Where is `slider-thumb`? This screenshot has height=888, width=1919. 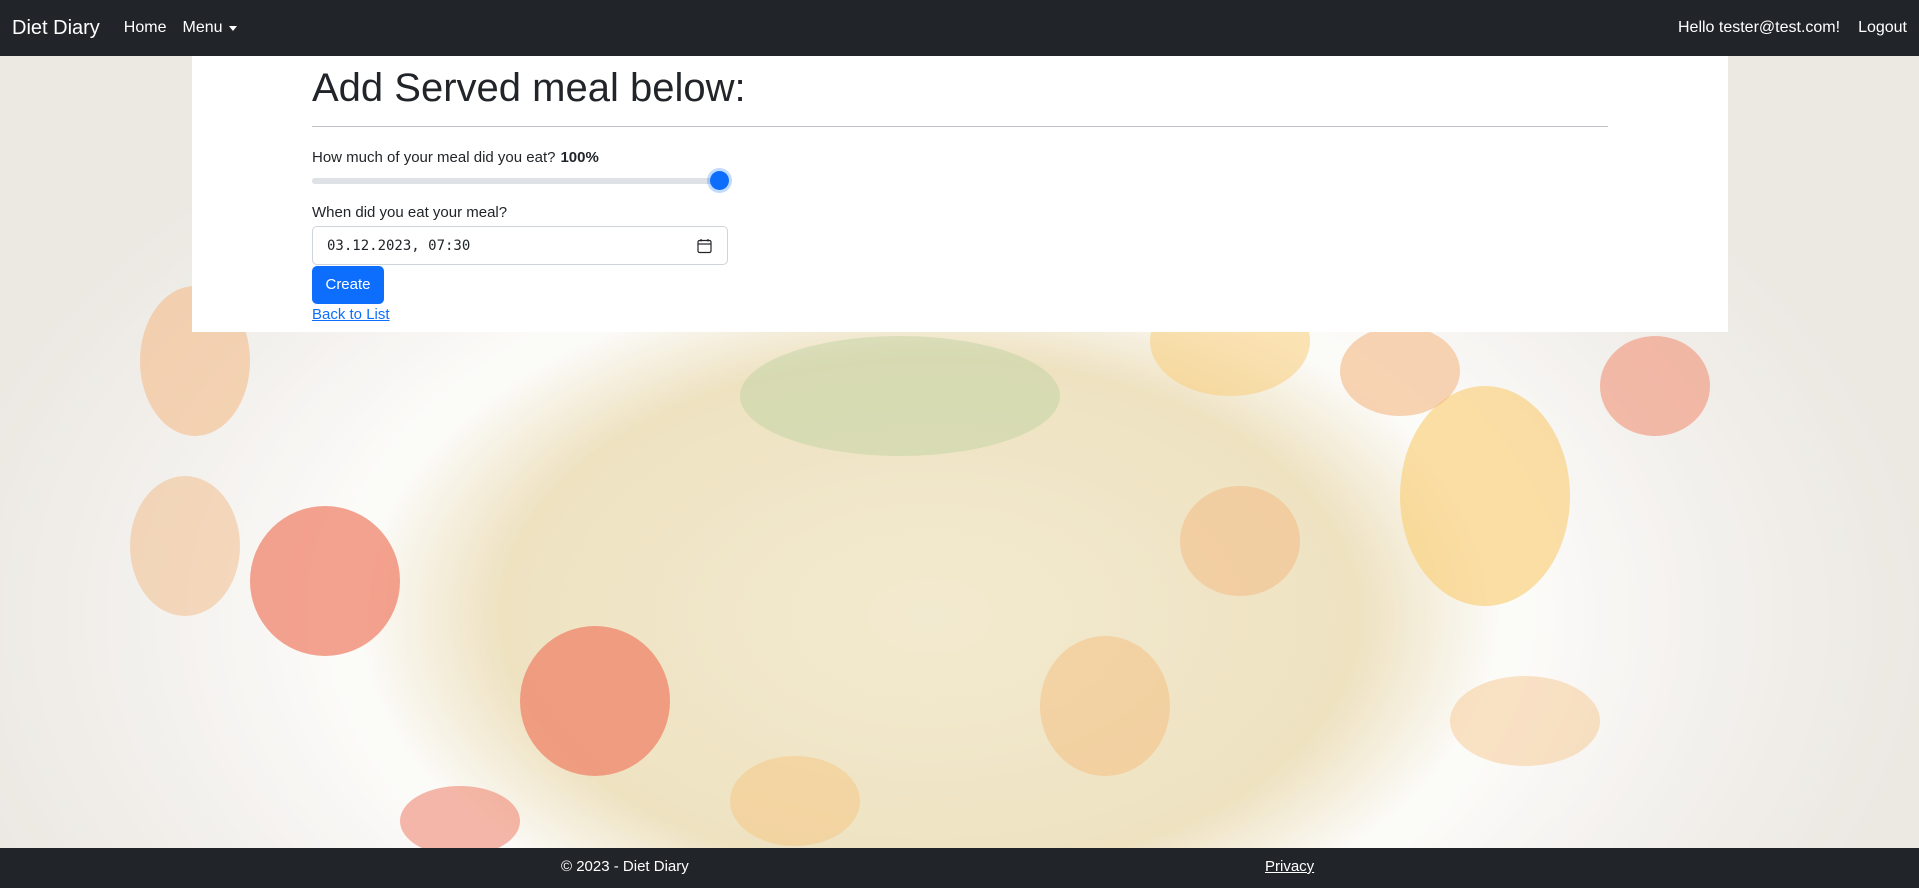
slider-thumb is located at coordinates (719, 180).